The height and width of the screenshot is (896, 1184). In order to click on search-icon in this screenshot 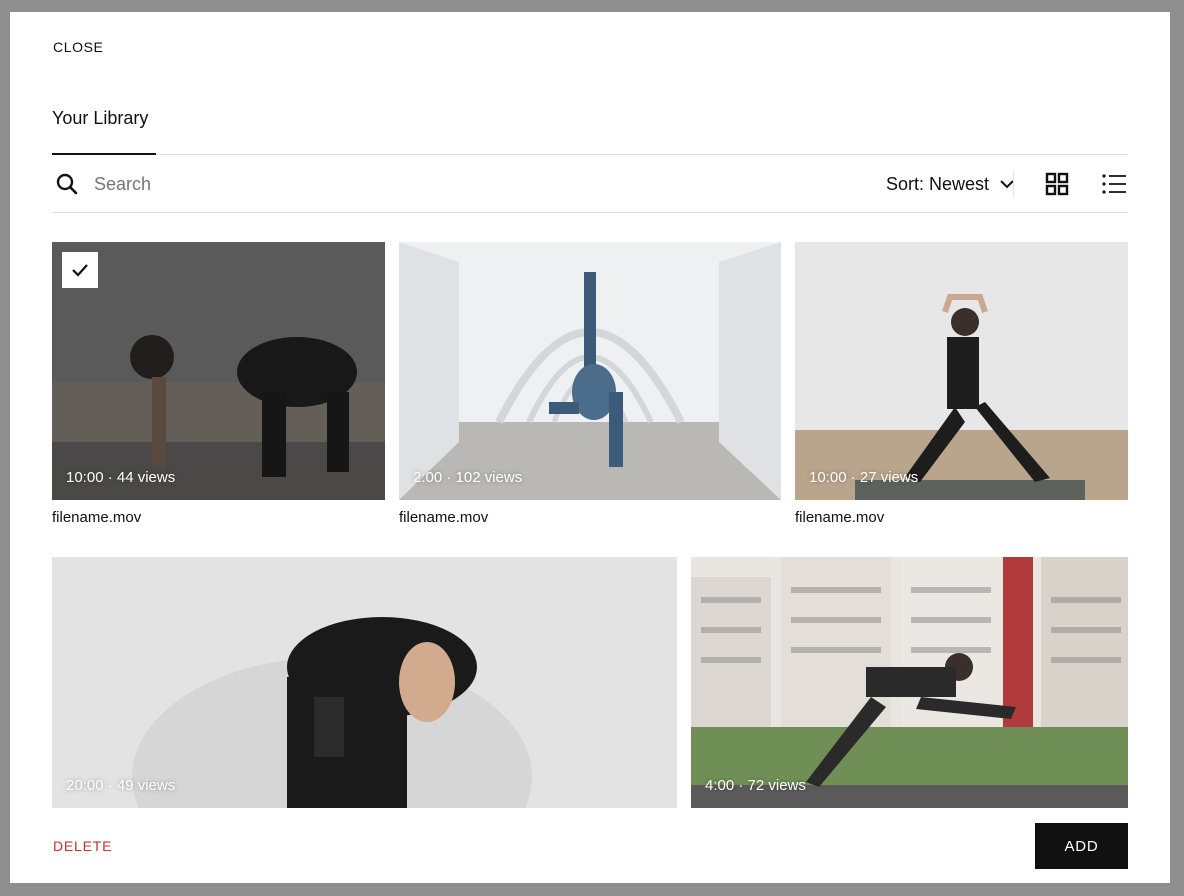, I will do `click(67, 184)`.